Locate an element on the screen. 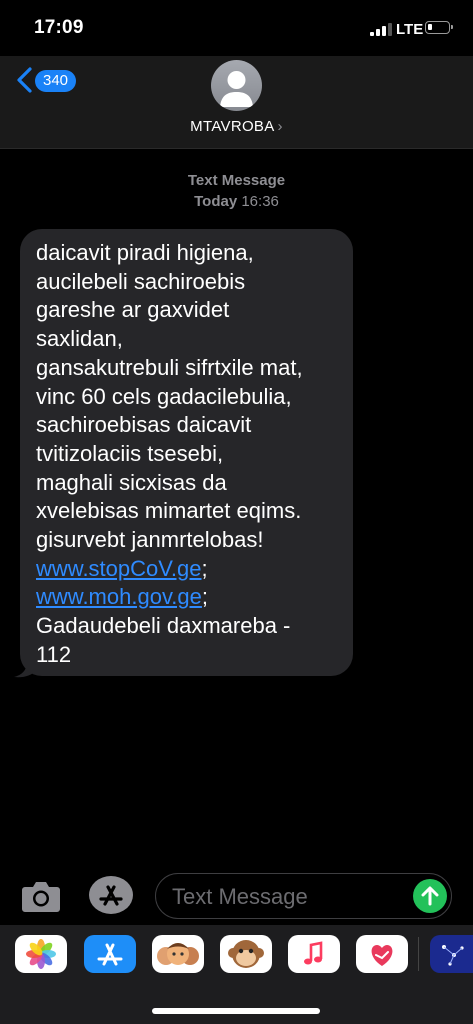 This screenshot has height=1024, width=473. message-line: maghali sicxisas da is located at coordinates (131, 482).